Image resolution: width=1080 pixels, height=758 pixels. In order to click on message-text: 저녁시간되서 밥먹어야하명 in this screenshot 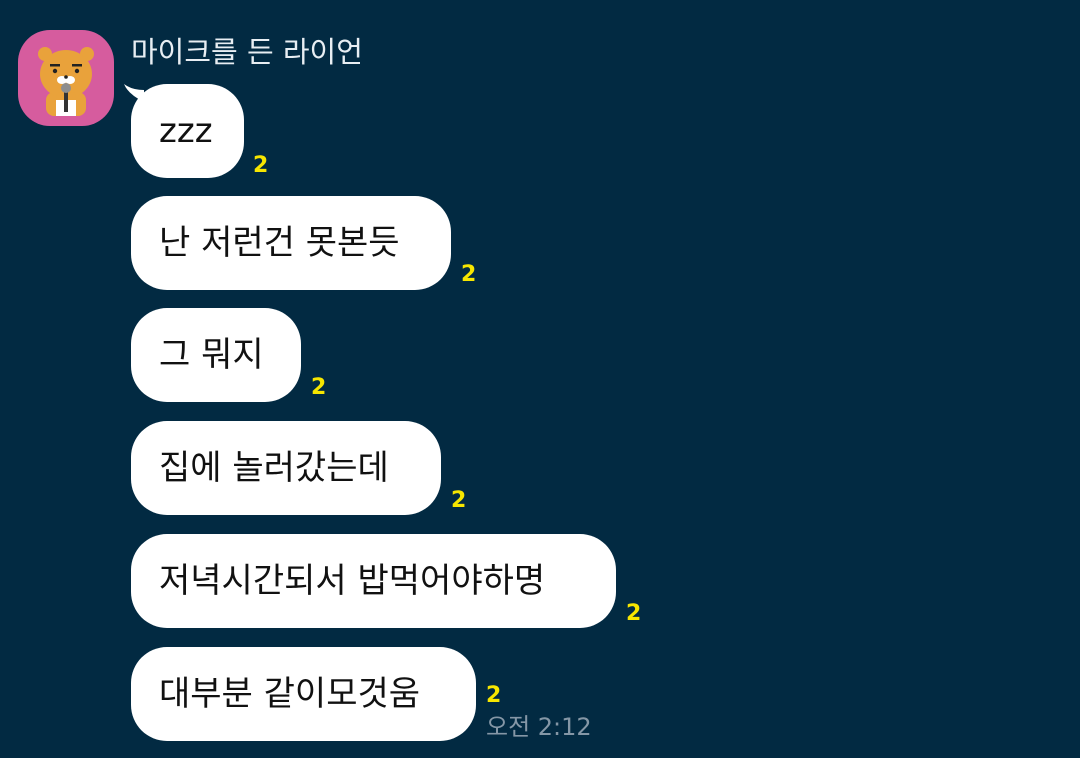, I will do `click(352, 581)`.